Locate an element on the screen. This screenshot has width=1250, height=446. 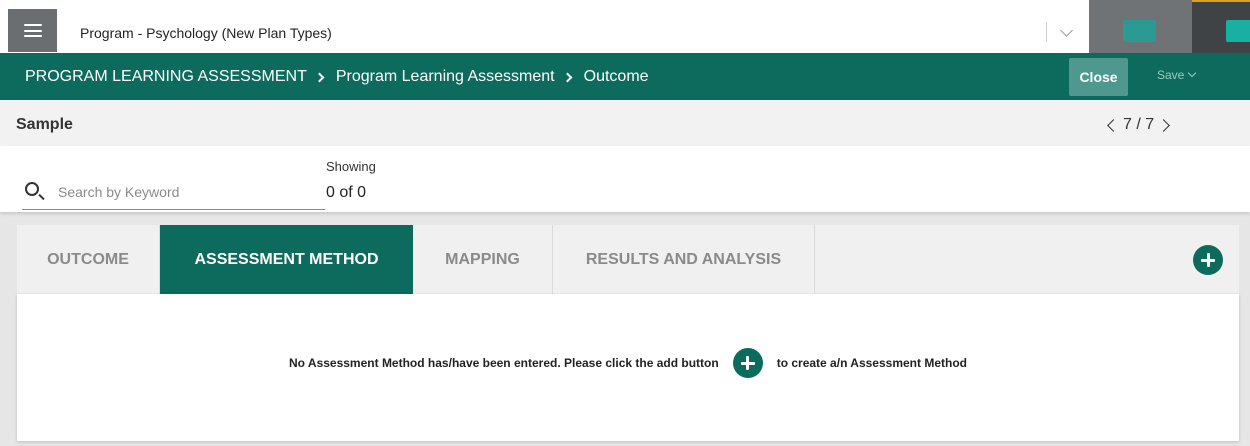
selector-divider is located at coordinates (1046, 32).